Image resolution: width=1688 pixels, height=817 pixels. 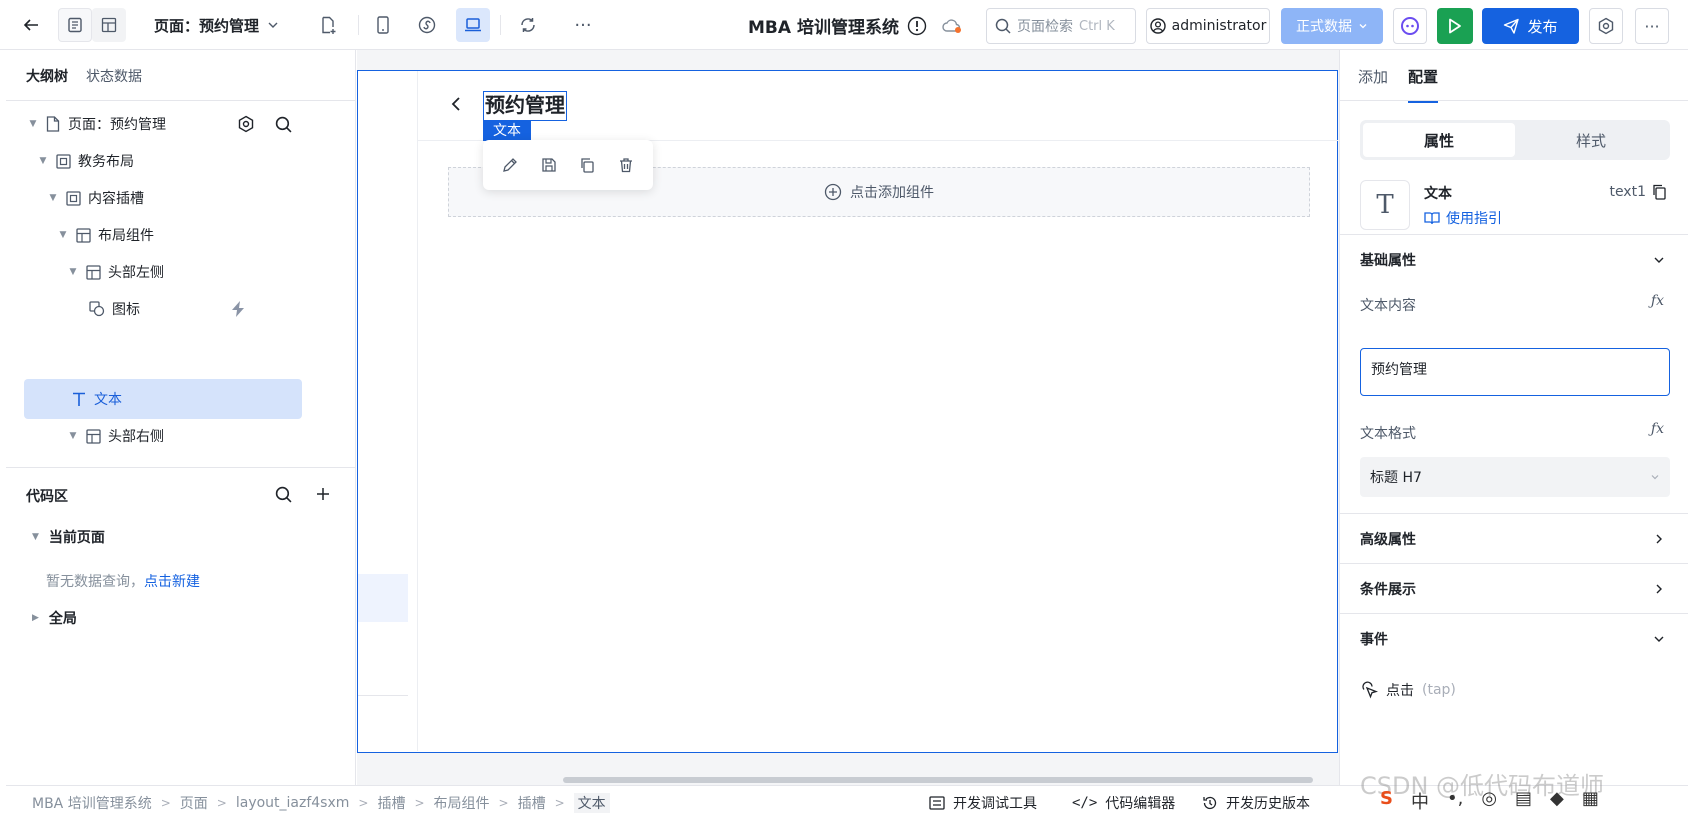 What do you see at coordinates (97, 309) in the screenshot?
I see `shapes-icon` at bounding box center [97, 309].